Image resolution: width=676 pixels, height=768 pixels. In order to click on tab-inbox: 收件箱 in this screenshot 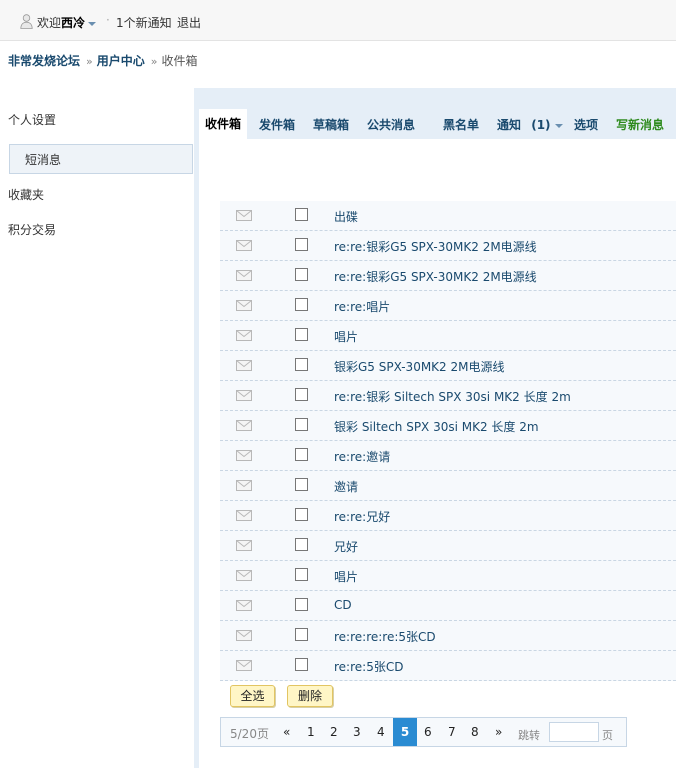, I will do `click(223, 124)`.